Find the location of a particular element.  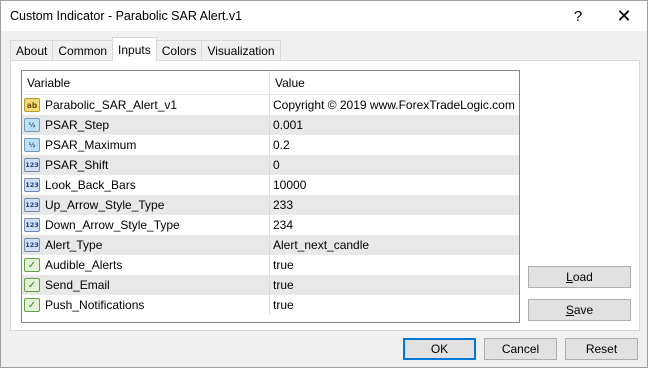

load-mnemonic: L is located at coordinates (569, 277).